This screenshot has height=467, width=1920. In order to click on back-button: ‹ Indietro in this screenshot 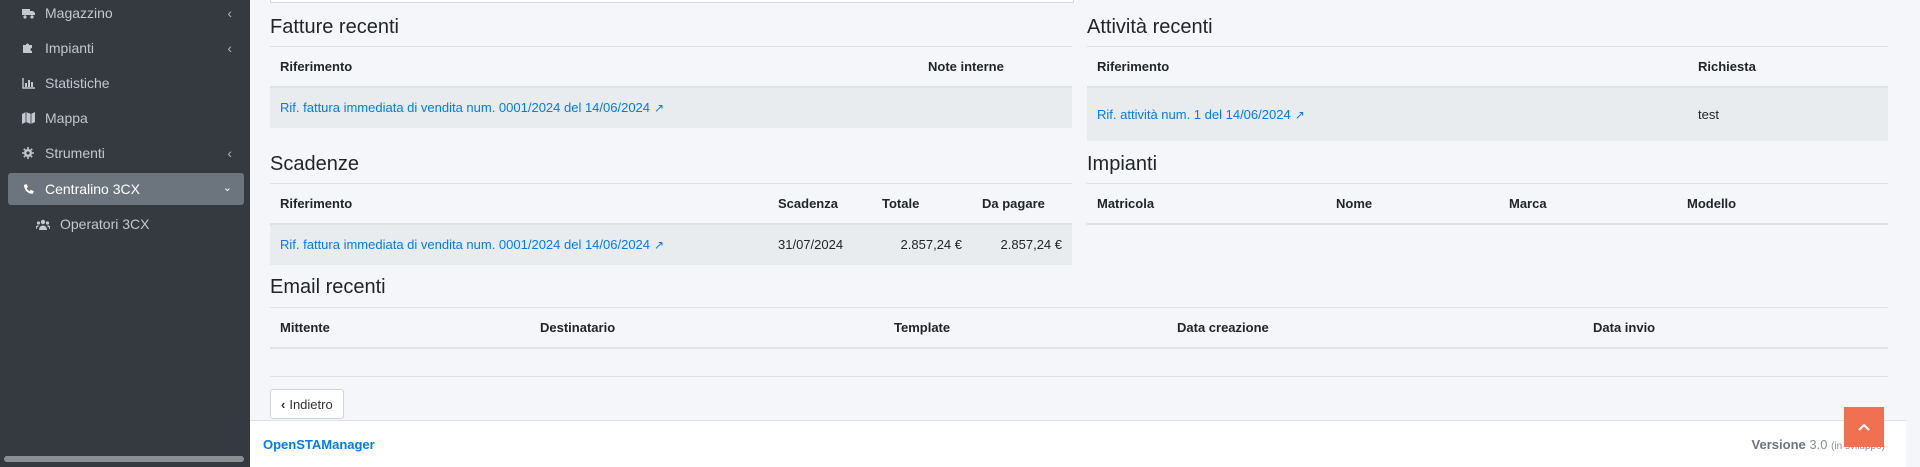, I will do `click(307, 404)`.